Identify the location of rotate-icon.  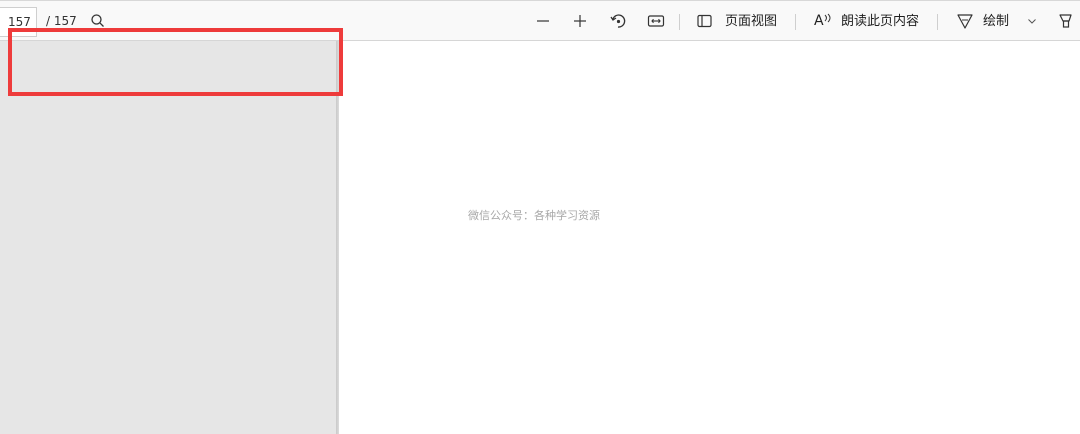
(618, 21).